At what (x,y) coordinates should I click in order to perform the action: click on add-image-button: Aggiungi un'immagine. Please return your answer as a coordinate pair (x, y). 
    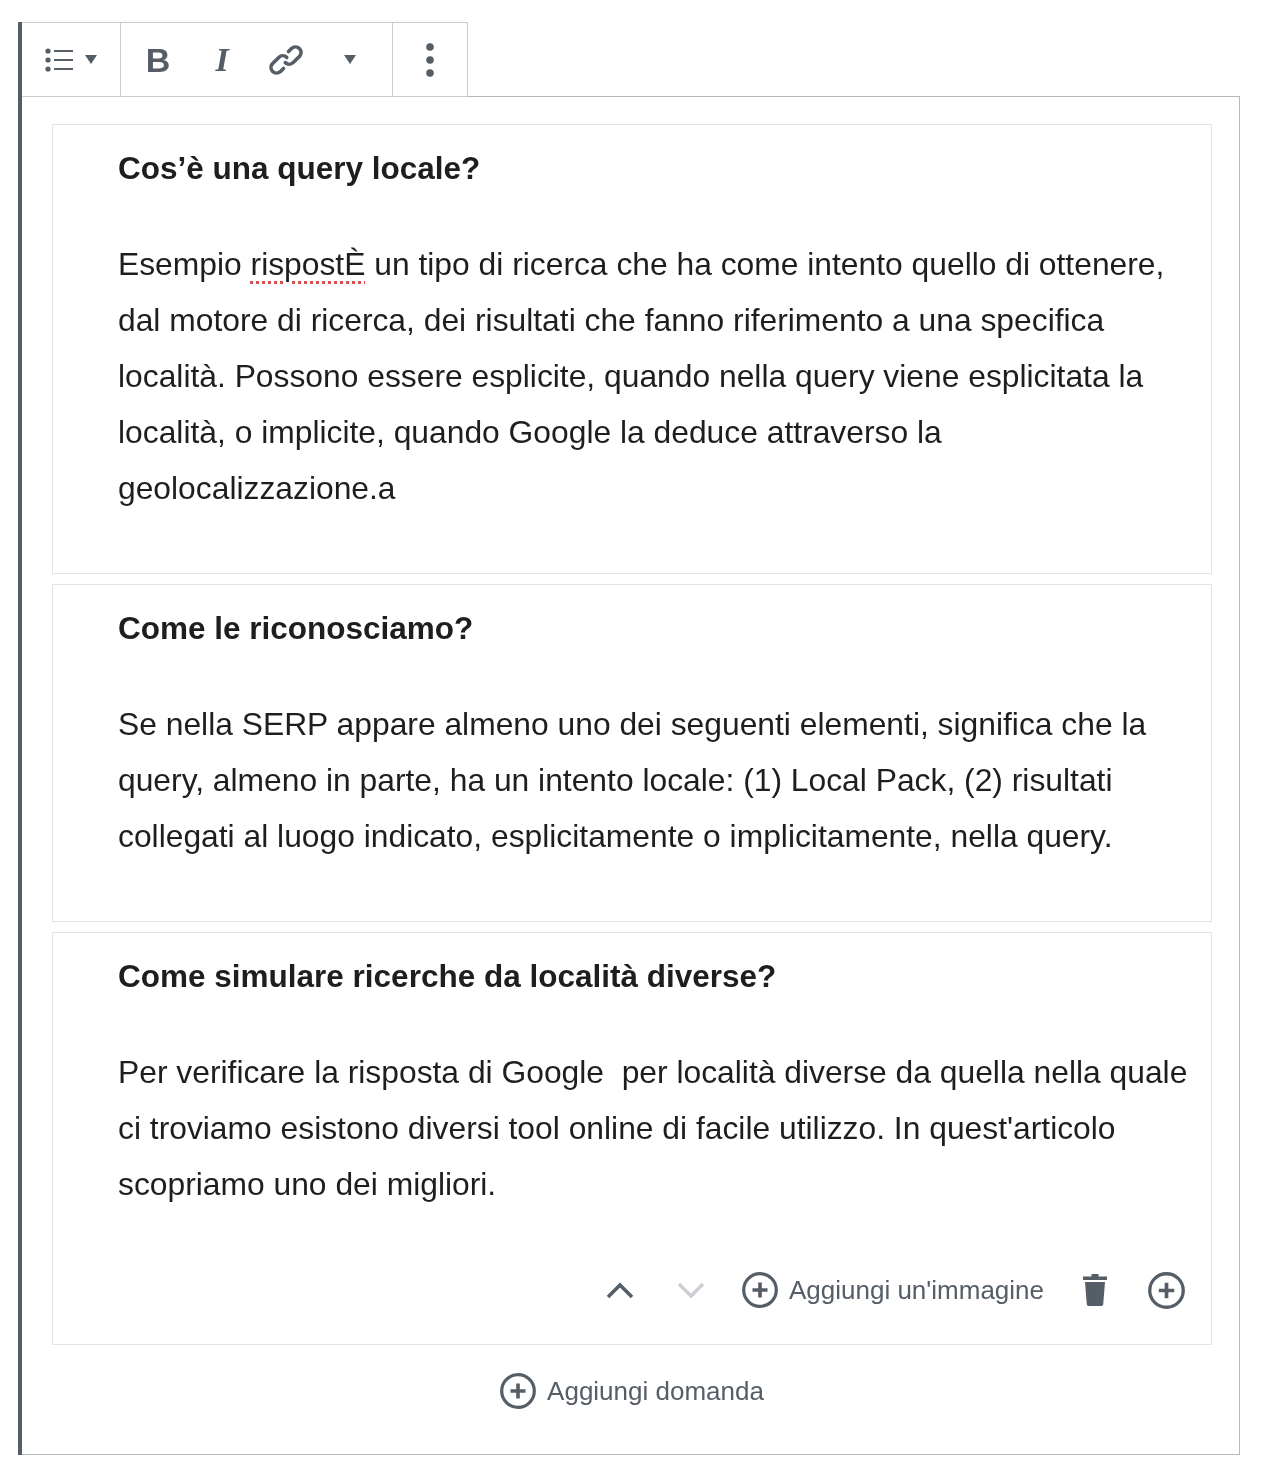
    Looking at the image, I should click on (893, 1290).